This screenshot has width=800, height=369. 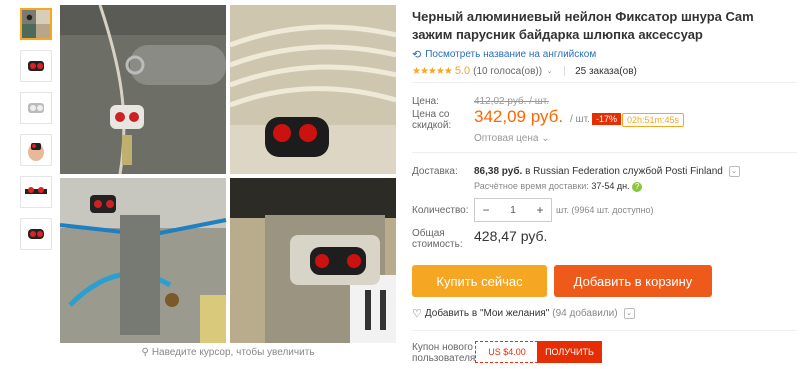 What do you see at coordinates (486, 210) in the screenshot?
I see `quantity-minus-button: −` at bounding box center [486, 210].